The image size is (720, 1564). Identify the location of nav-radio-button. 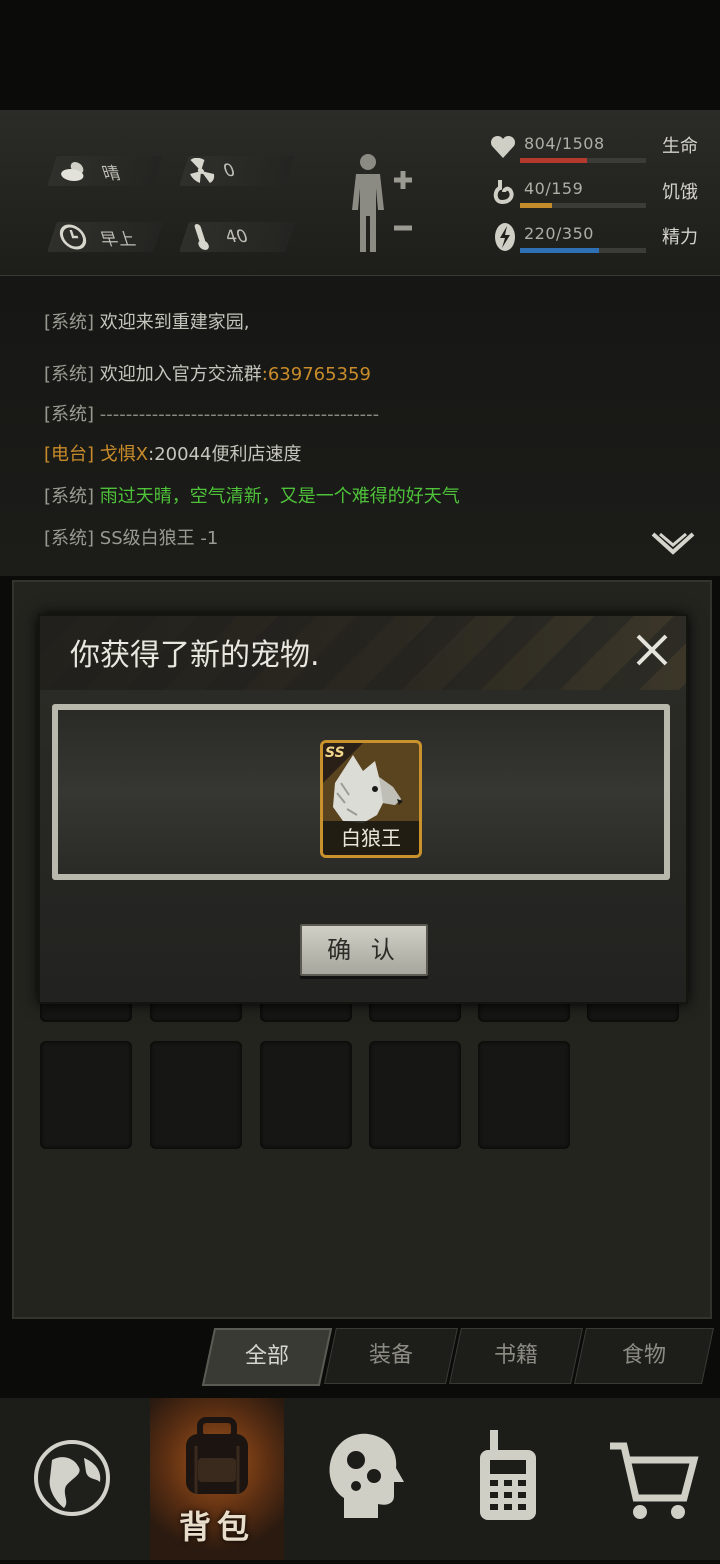
(510, 1479).